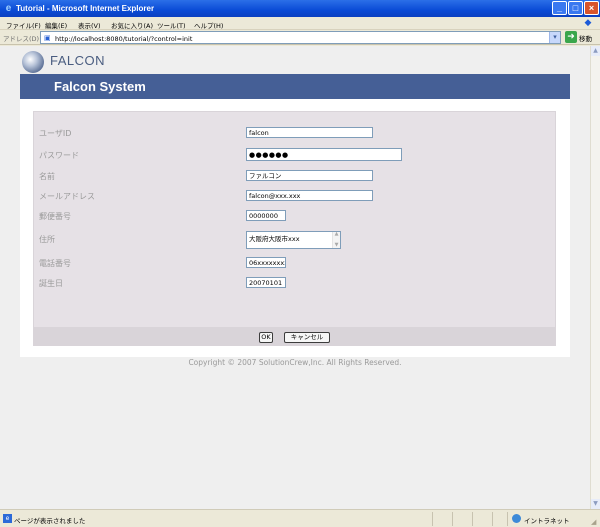 This screenshot has width=600, height=527. I want to click on minimize-button: _, so click(559, 8).